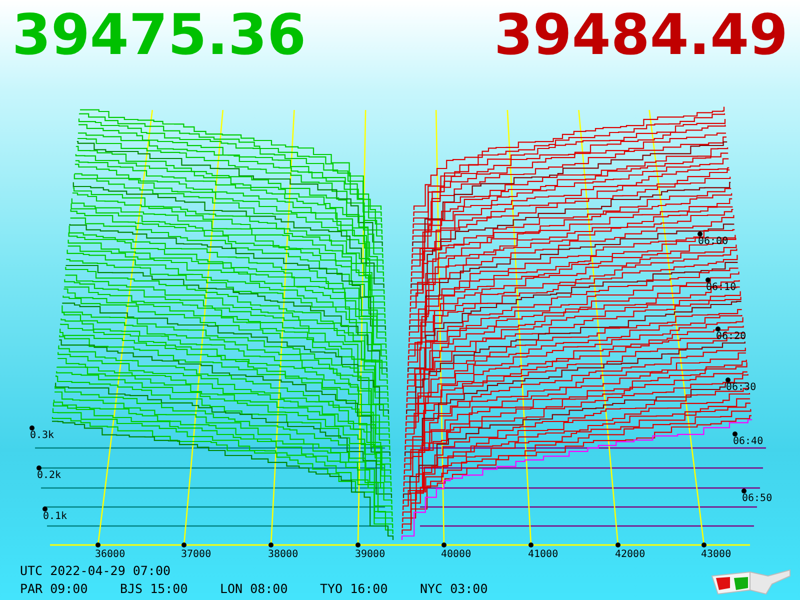 The width and height of the screenshot is (800, 600). I want to click on time-tick-label: 06:50, so click(757, 498).